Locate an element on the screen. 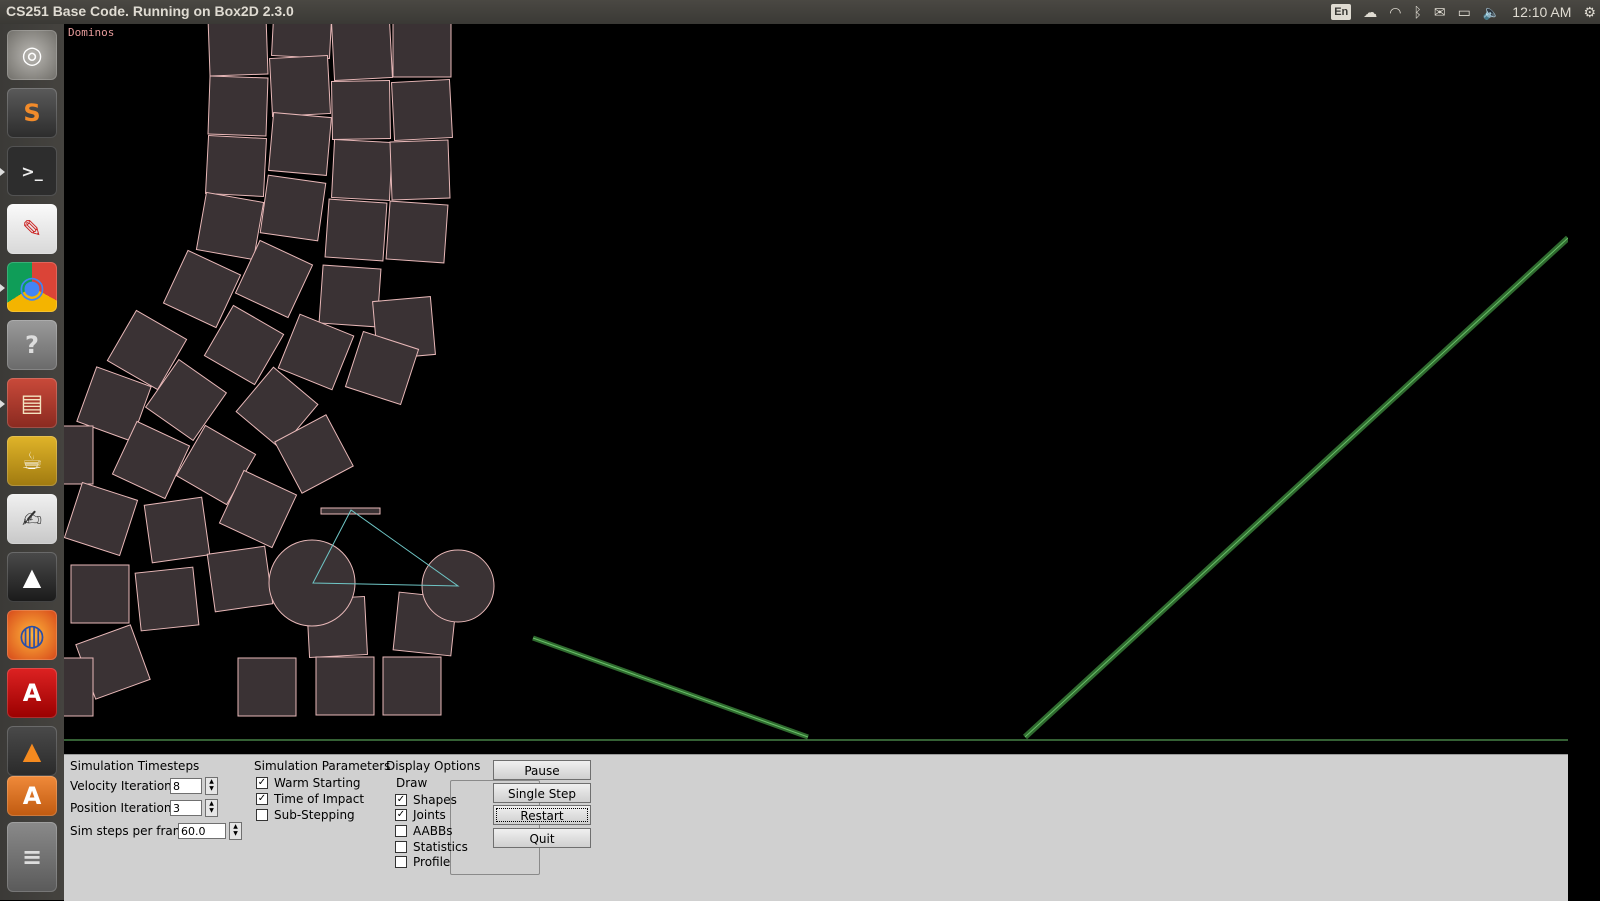 Image resolution: width=1600 pixels, height=901 pixels. wifi-icon: ◠ is located at coordinates (1395, 12).